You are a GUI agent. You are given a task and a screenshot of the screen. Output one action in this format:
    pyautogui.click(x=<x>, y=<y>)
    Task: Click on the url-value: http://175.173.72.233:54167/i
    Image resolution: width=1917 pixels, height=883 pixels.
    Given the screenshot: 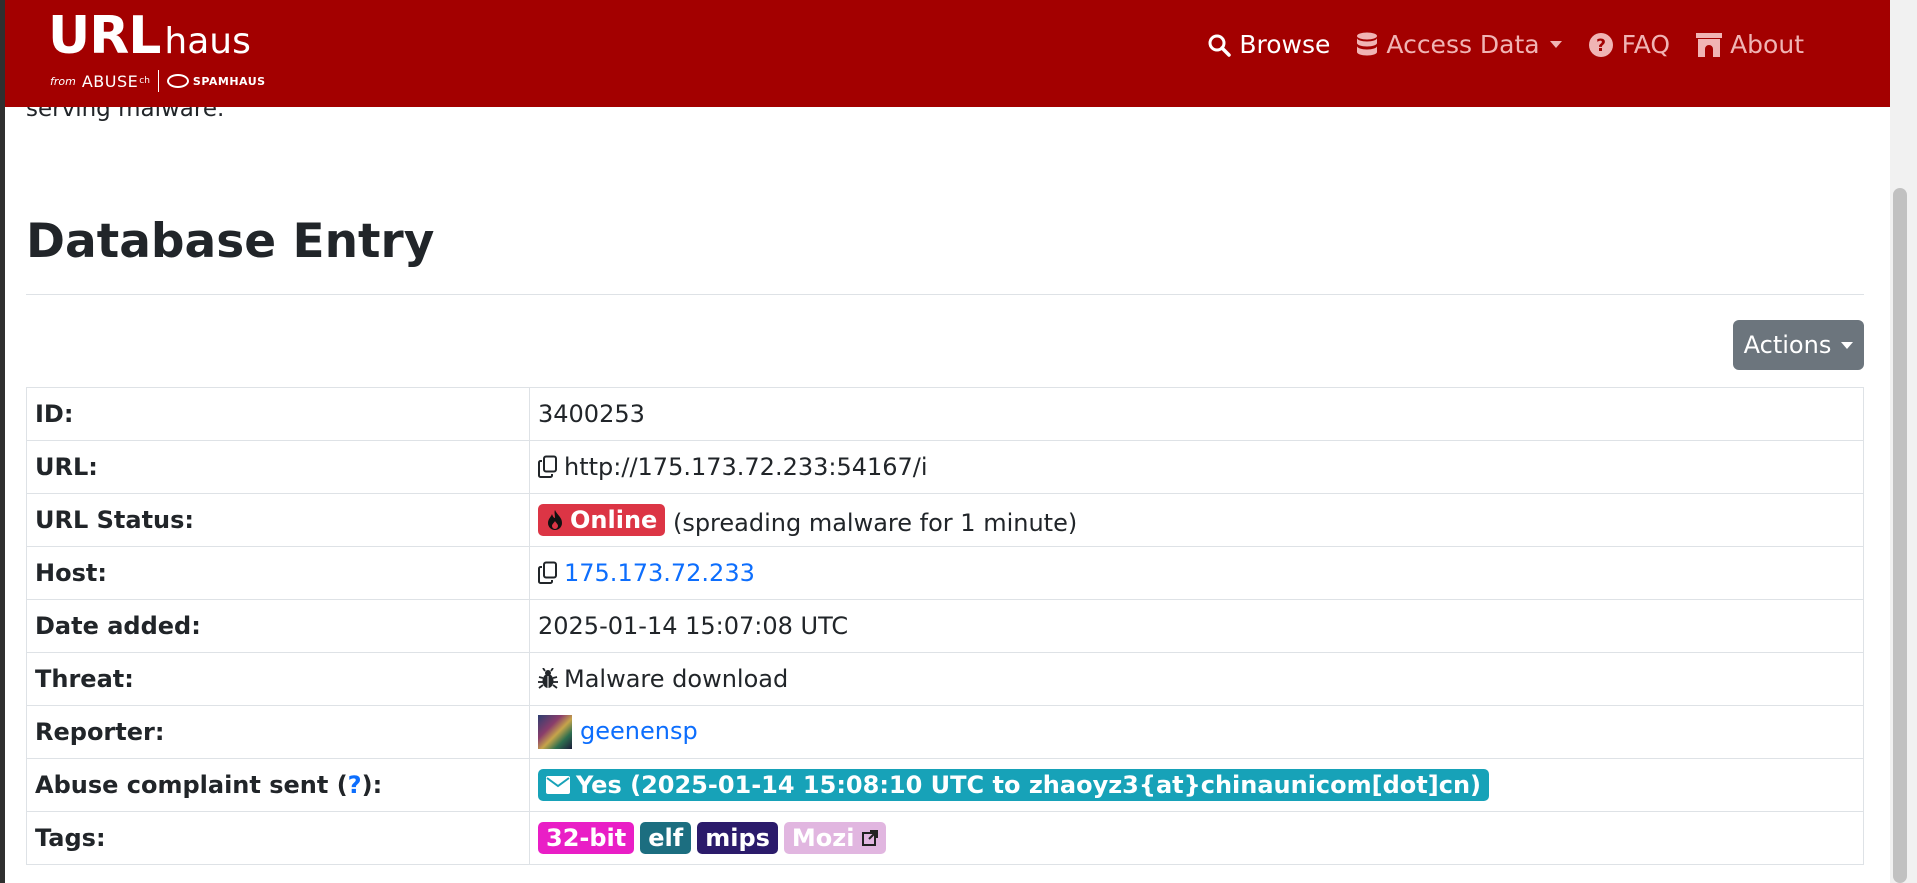 What is the action you would take?
    pyautogui.click(x=746, y=467)
    